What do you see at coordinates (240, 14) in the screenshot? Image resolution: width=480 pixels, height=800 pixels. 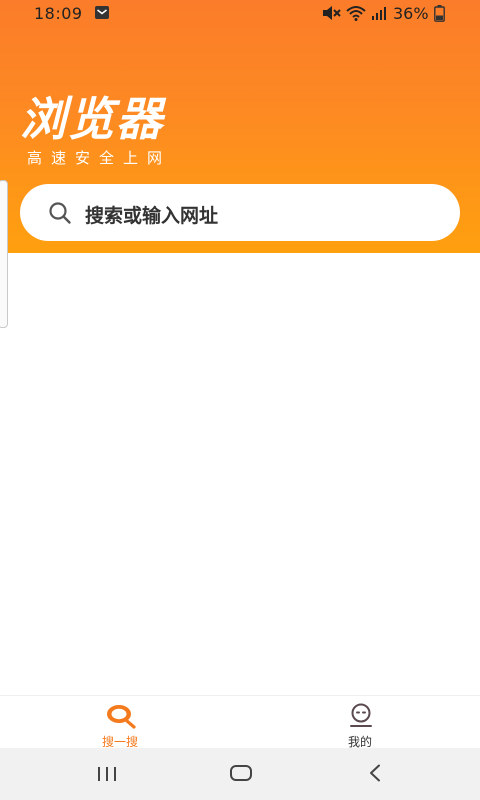 I see `status-bar: 18:09 36%` at bounding box center [240, 14].